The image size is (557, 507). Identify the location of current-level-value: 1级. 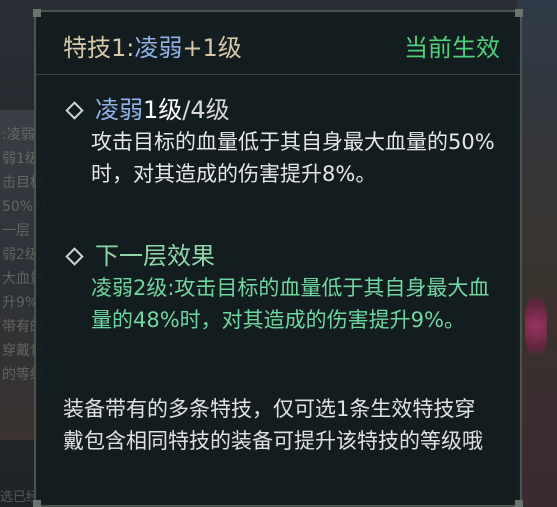
(163, 110).